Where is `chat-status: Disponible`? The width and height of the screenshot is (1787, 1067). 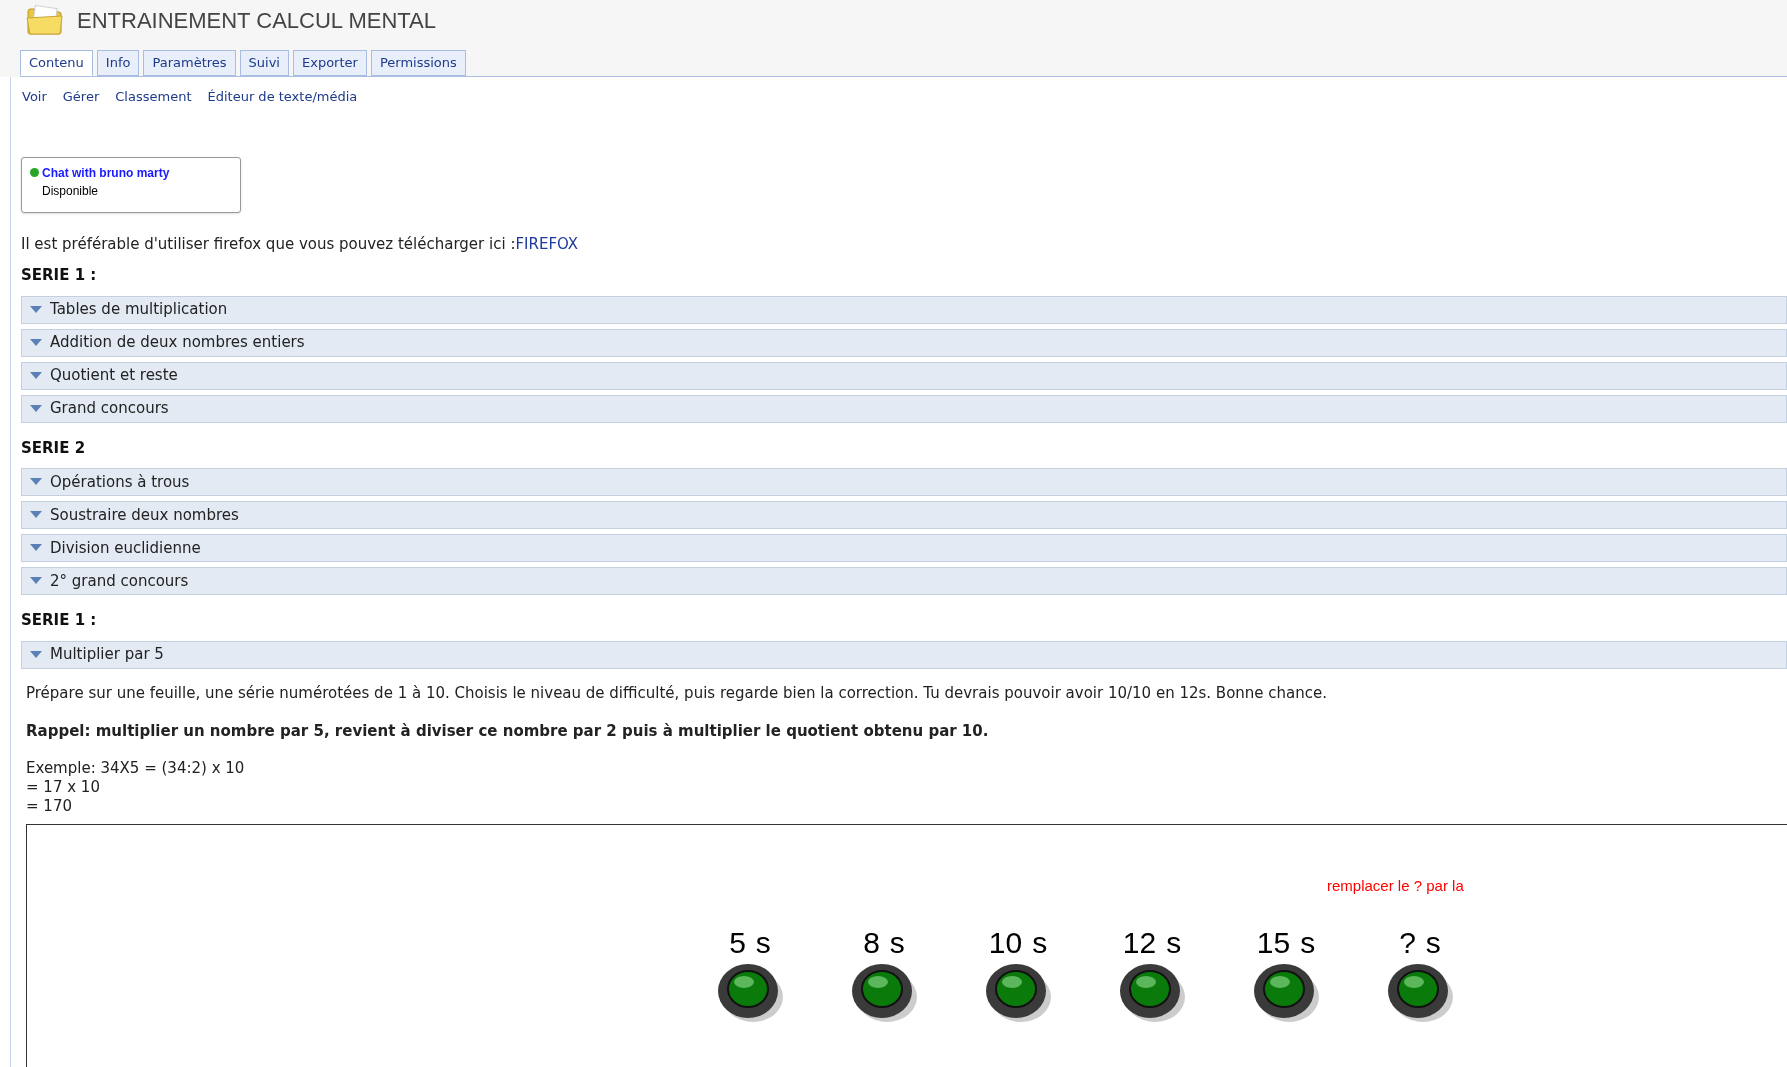 chat-status: Disponible is located at coordinates (70, 191).